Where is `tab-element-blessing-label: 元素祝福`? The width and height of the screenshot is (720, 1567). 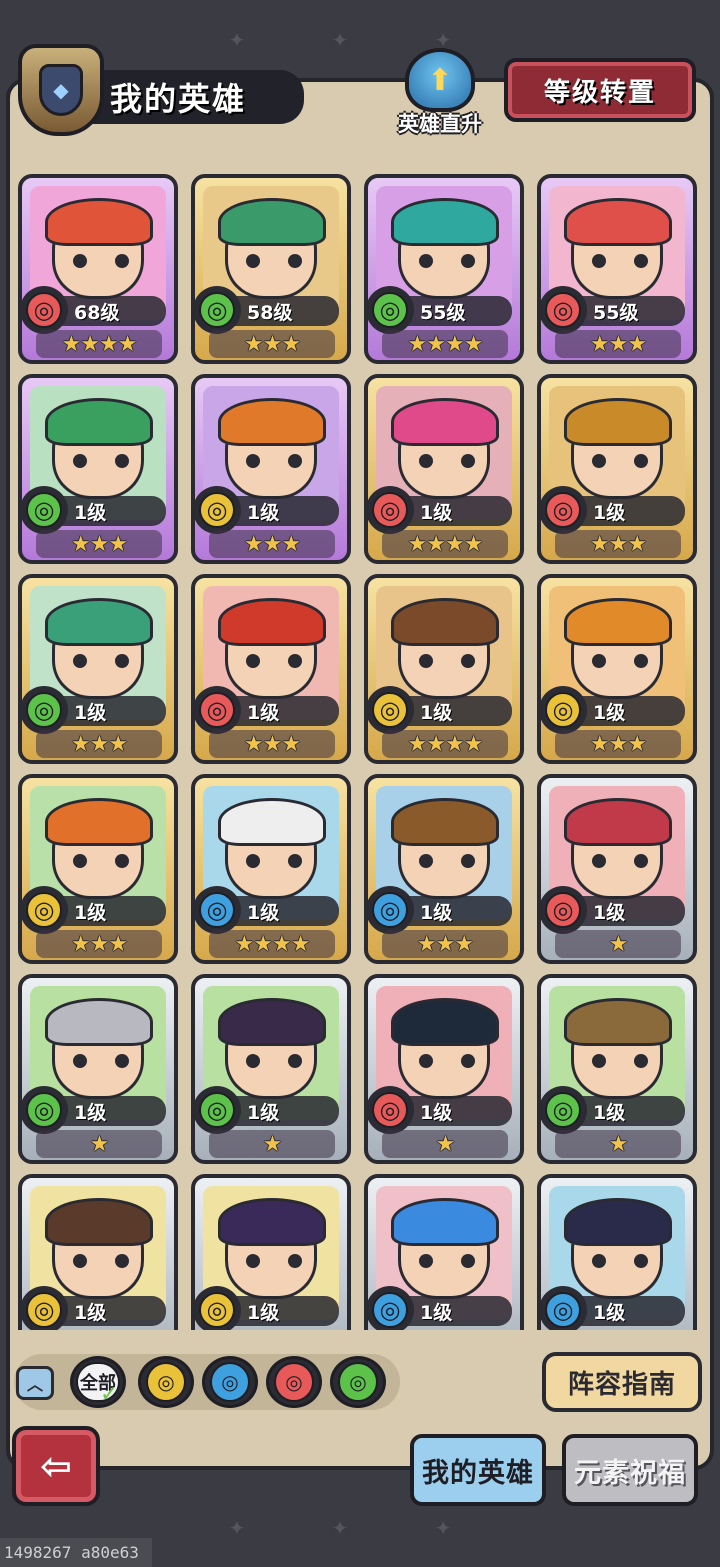 tab-element-blessing-label: 元素祝福 is located at coordinates (630, 1473).